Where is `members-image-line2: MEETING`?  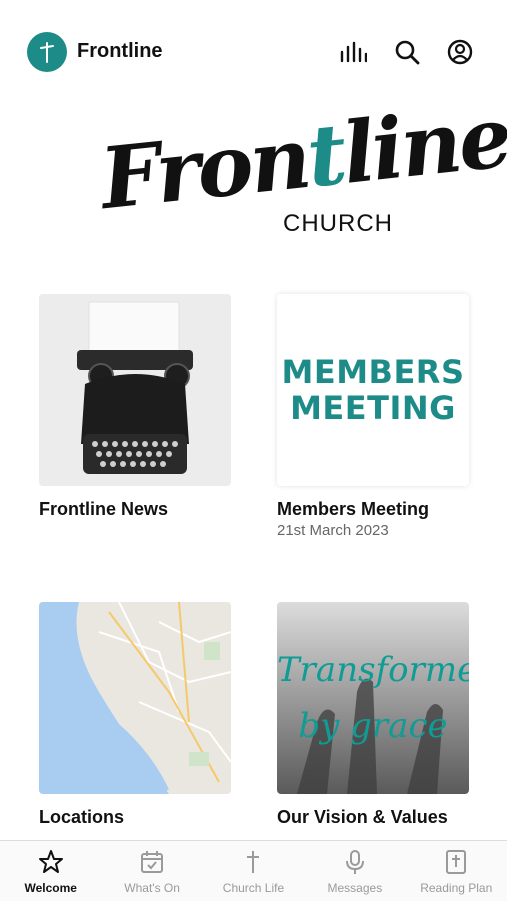
members-image-line2: MEETING is located at coordinates (373, 408).